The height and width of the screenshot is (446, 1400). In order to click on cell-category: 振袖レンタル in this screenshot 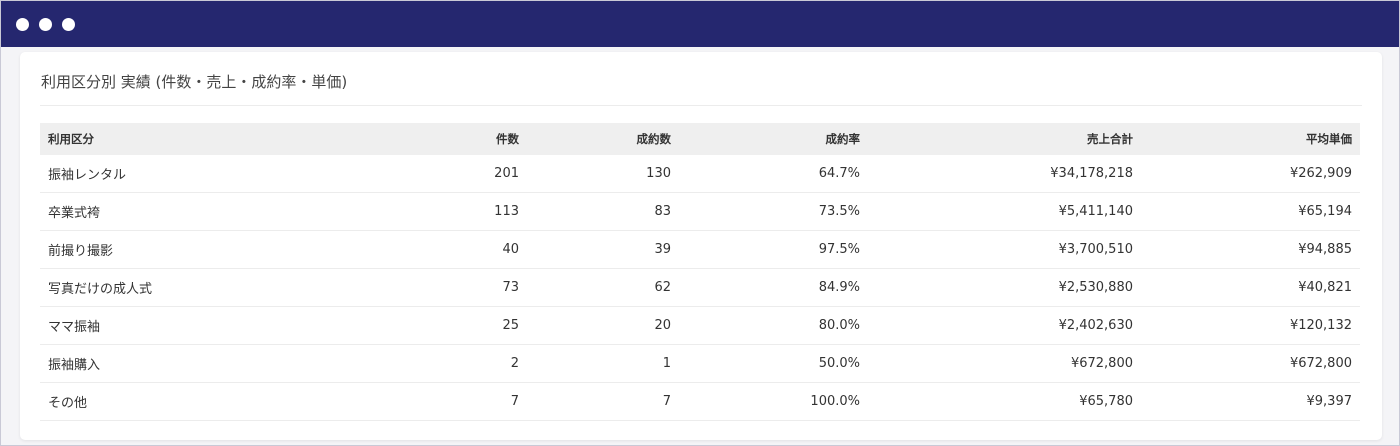, I will do `click(218, 174)`.